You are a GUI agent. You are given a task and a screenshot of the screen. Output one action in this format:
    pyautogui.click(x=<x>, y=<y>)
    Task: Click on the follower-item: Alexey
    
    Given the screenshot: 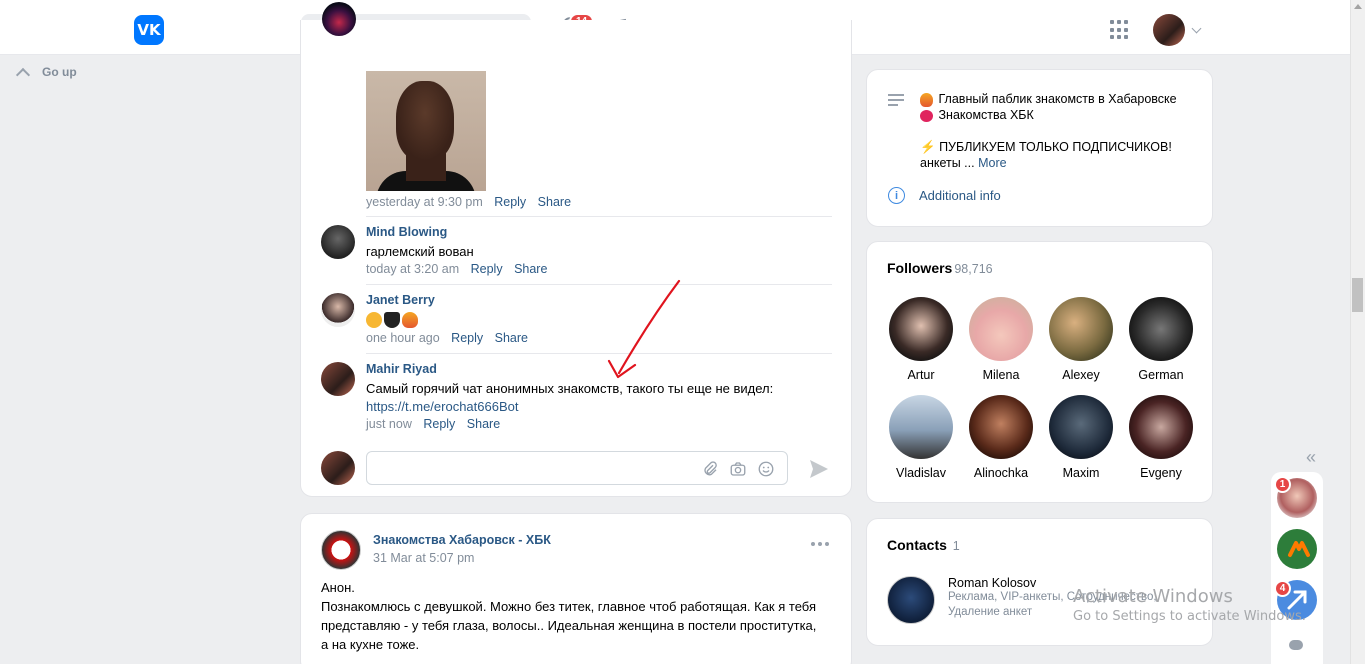 What is the action you would take?
    pyautogui.click(x=1081, y=339)
    